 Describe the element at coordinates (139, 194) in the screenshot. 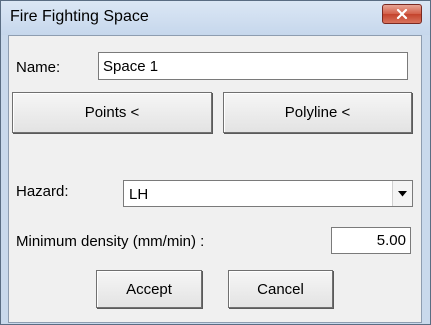

I see `hazard-value: LH` at that location.